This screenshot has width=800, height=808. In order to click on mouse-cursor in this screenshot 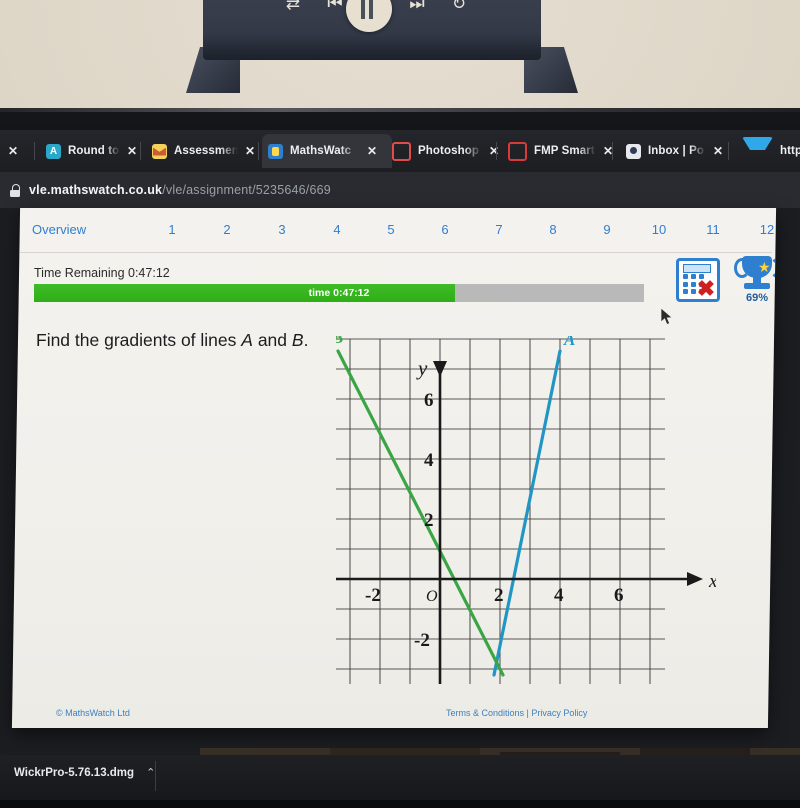, I will do `click(667, 316)`.